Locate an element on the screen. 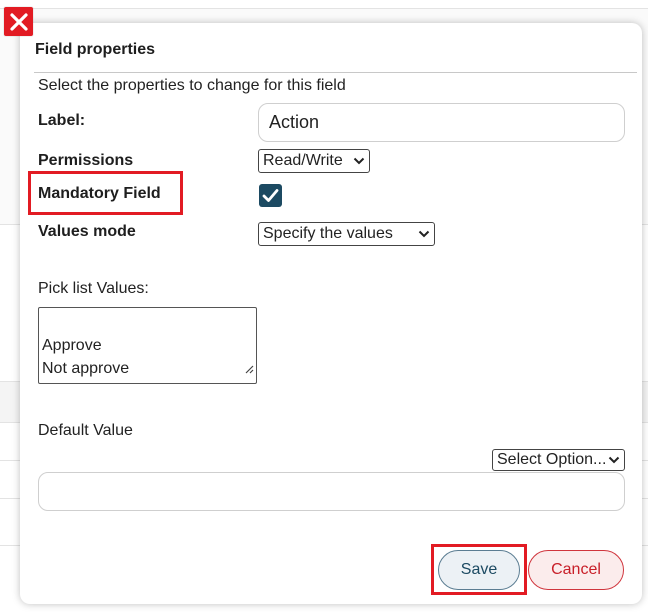 The image size is (648, 612). checkmark-icon is located at coordinates (270, 195).